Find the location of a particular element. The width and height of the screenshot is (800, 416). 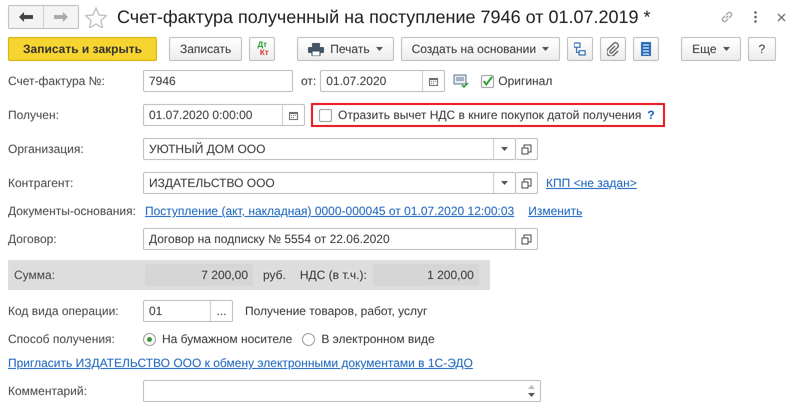

hierarchy-icon is located at coordinates (580, 49).